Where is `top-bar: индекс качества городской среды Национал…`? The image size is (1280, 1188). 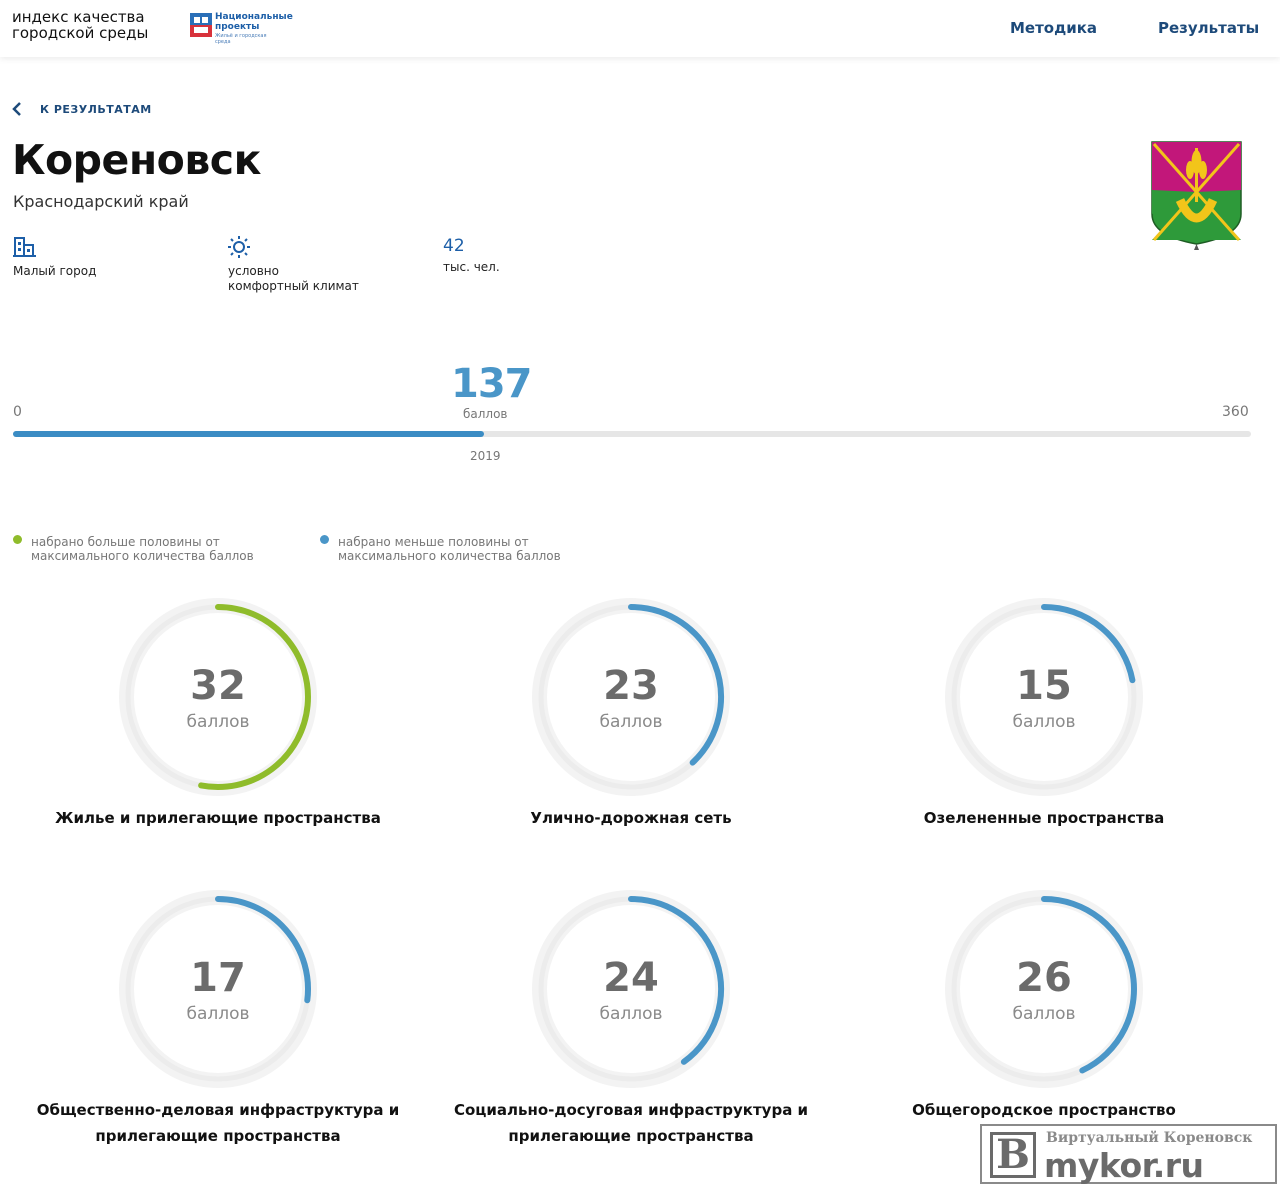
top-bar: индекс качества городской среды Национал… is located at coordinates (640, 28).